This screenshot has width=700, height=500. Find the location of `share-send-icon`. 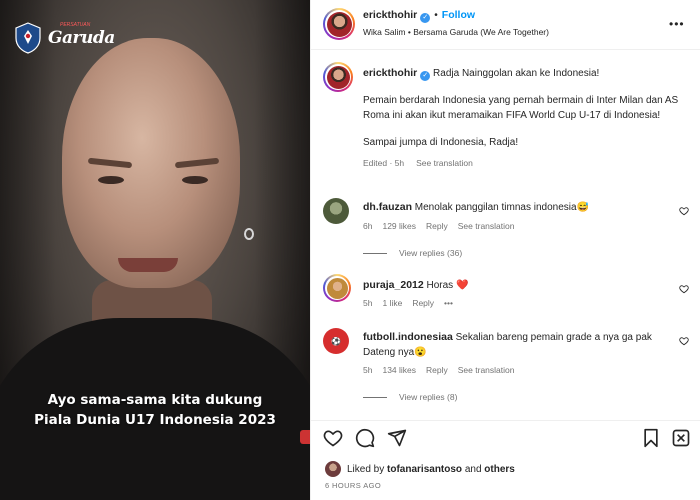

share-send-icon is located at coordinates (397, 438).